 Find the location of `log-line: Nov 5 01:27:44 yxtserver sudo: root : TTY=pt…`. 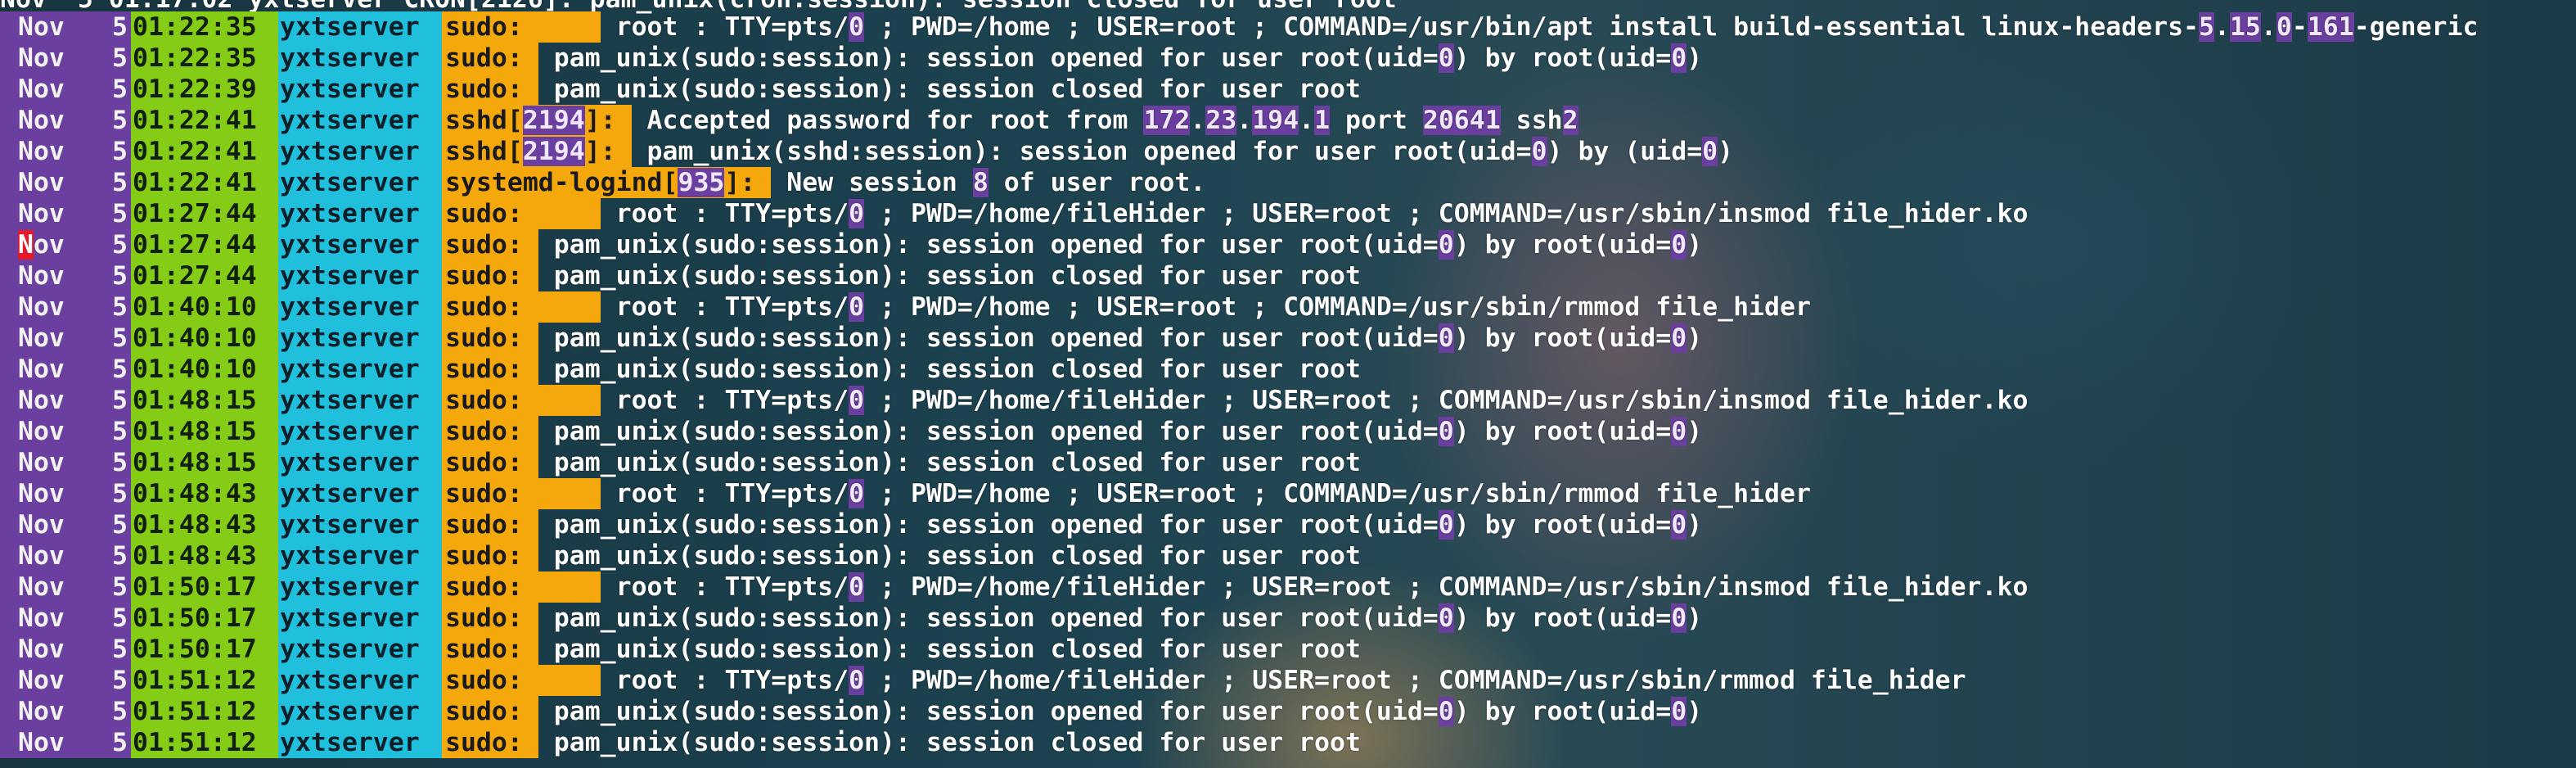

log-line: Nov 5 01:27:44 yxtserver sudo: root : TTY=pt… is located at coordinates (1014, 214).